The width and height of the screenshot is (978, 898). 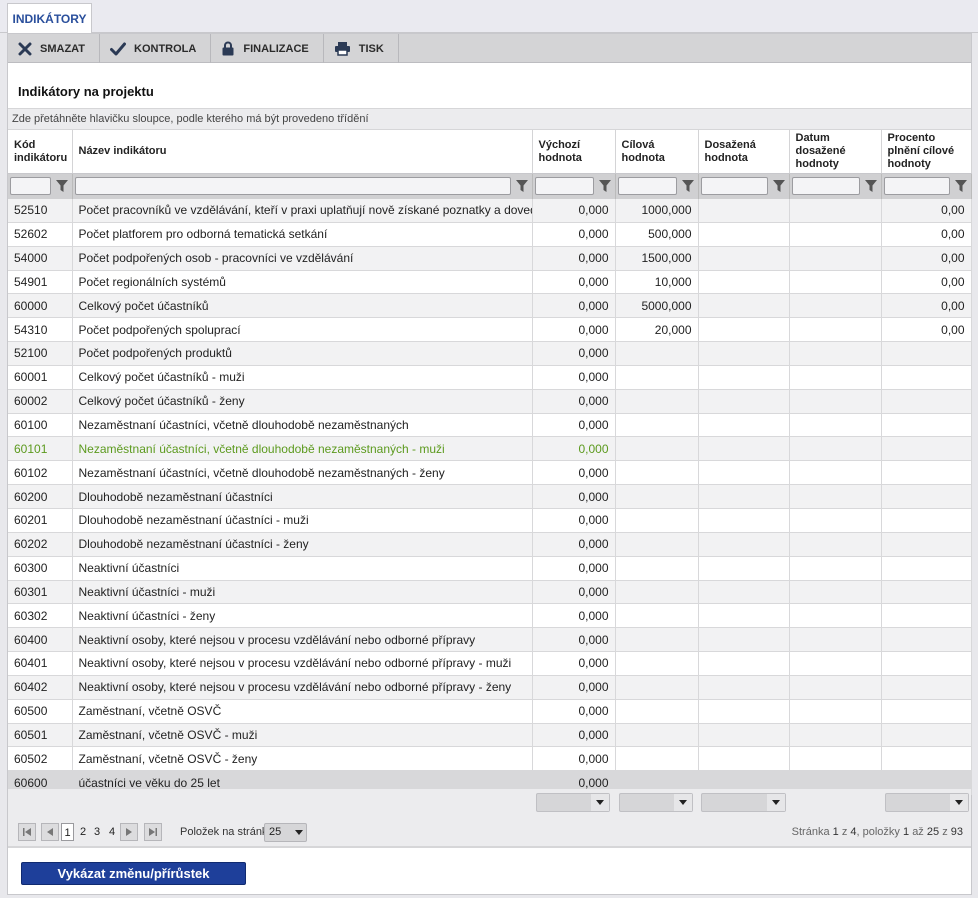 I want to click on cell-code: 60300, so click(x=40, y=568).